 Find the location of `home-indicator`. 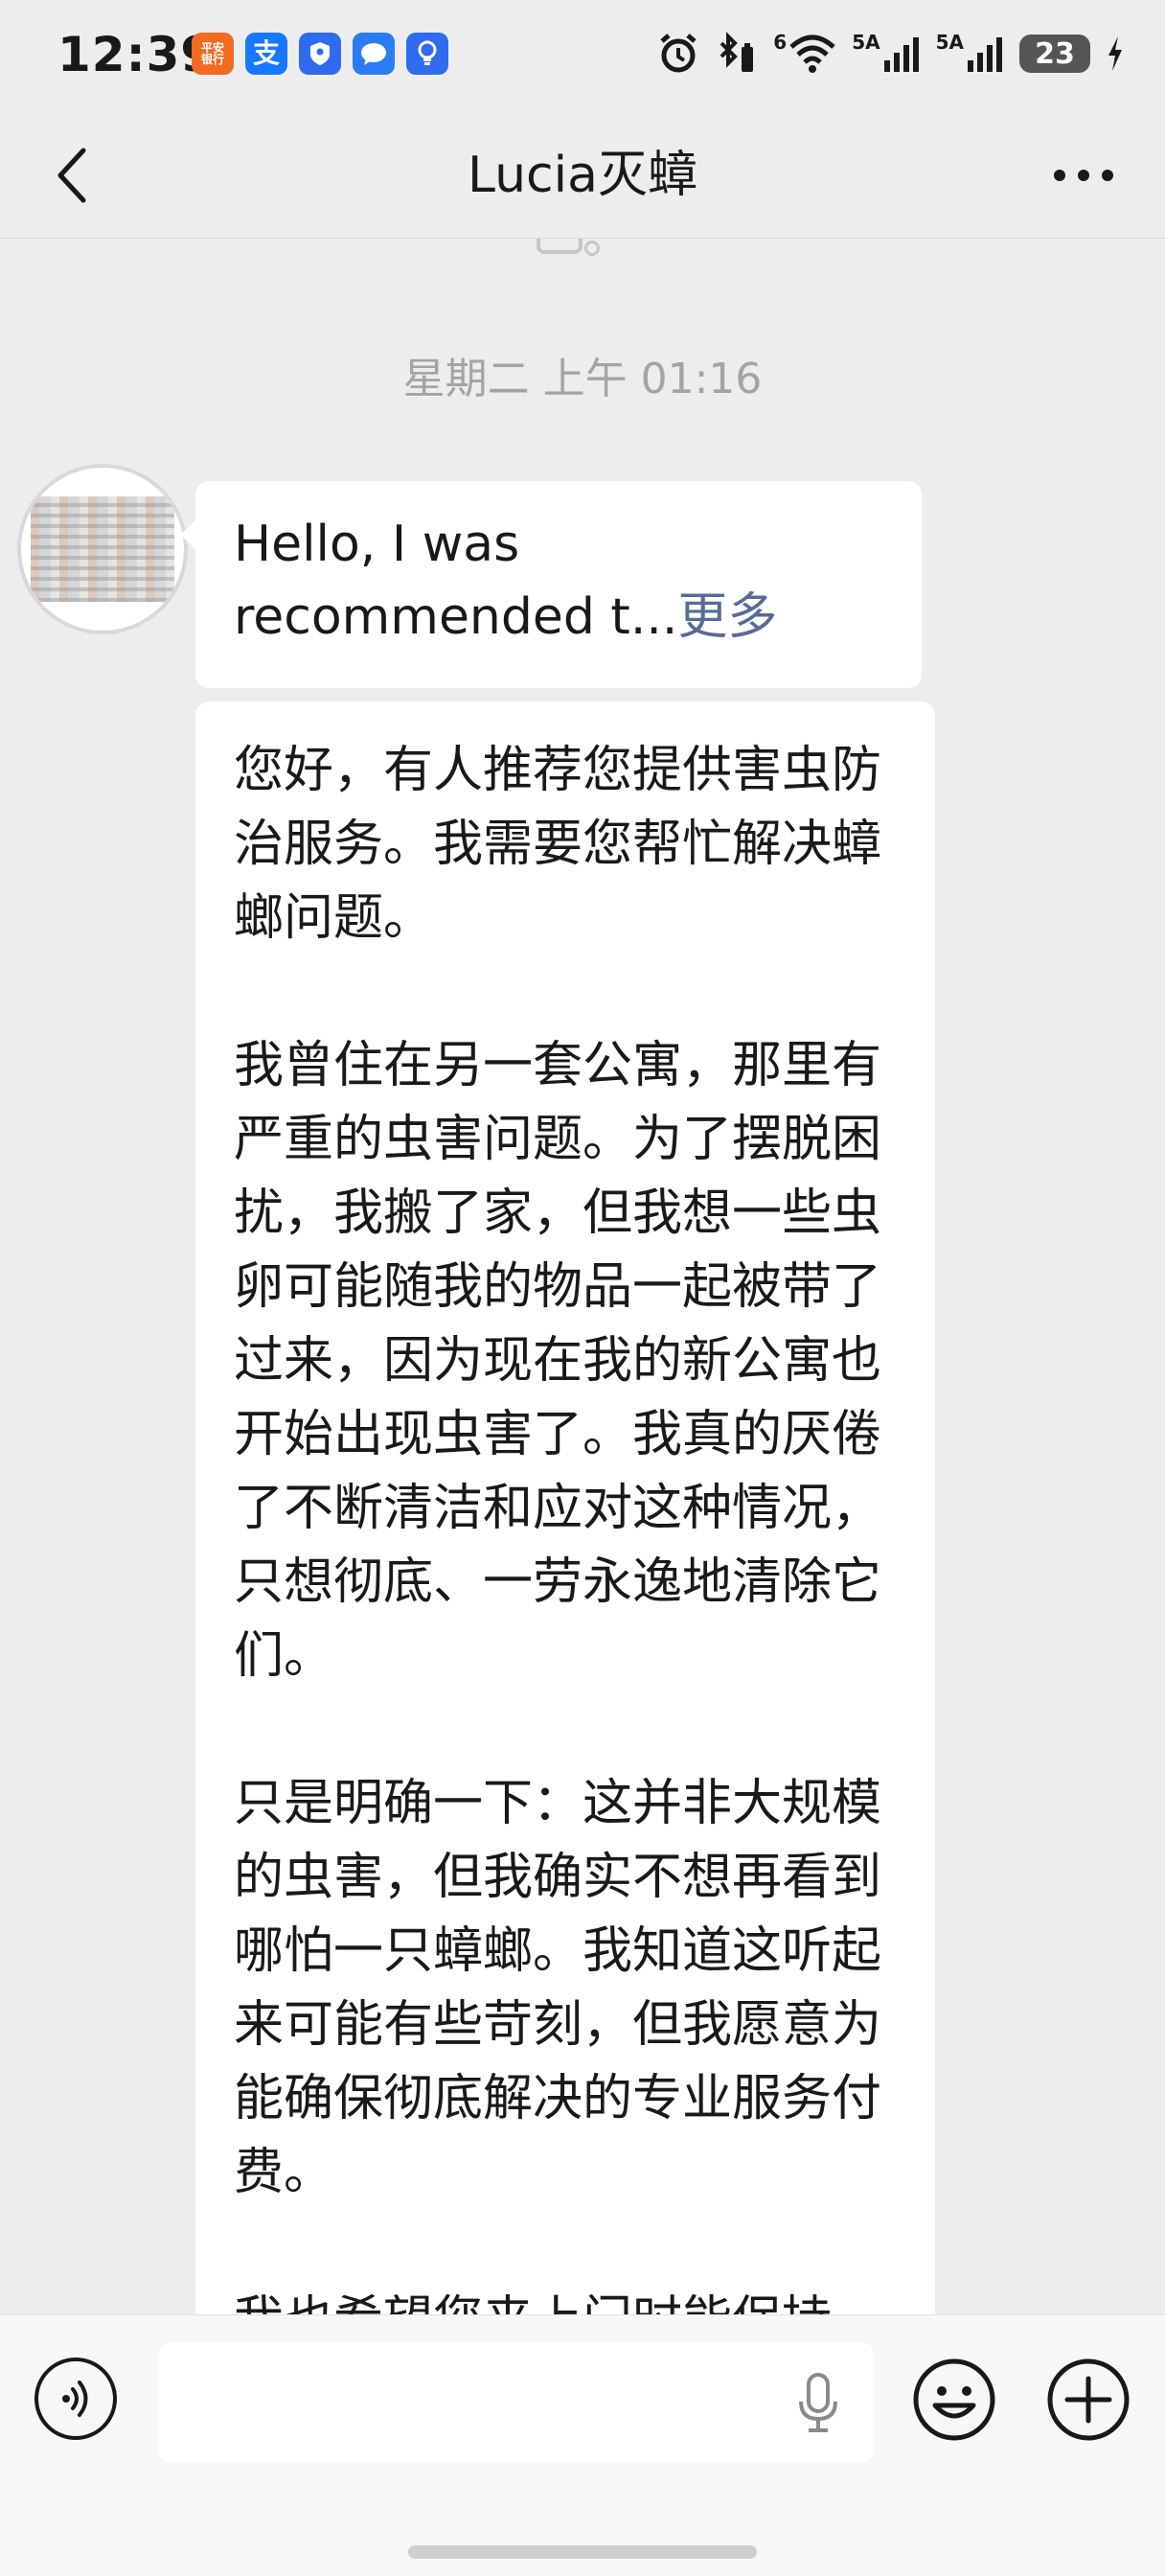

home-indicator is located at coordinates (582, 2552).